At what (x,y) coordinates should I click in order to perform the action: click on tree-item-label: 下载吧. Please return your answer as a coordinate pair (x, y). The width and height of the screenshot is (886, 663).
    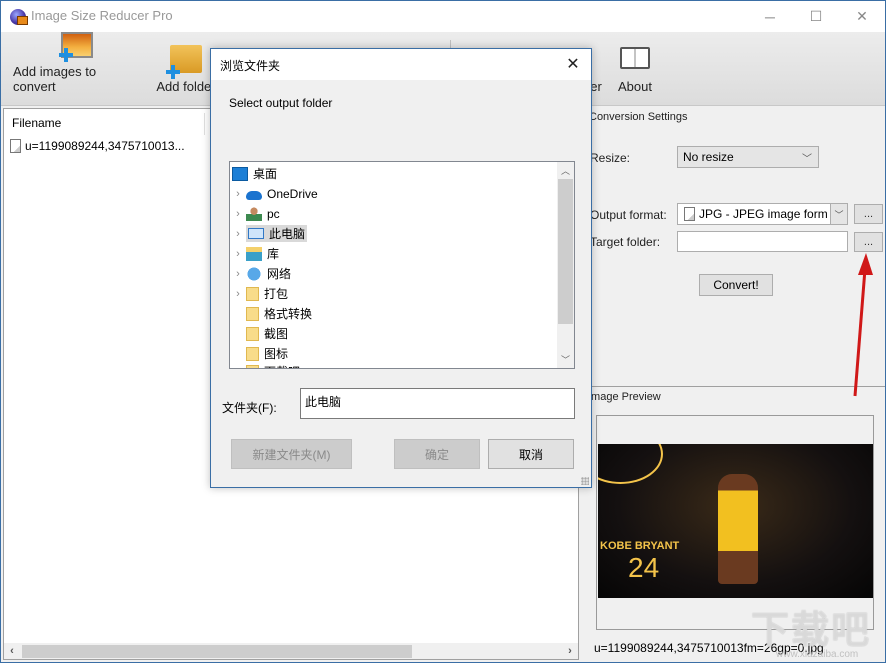
    Looking at the image, I should click on (282, 365).